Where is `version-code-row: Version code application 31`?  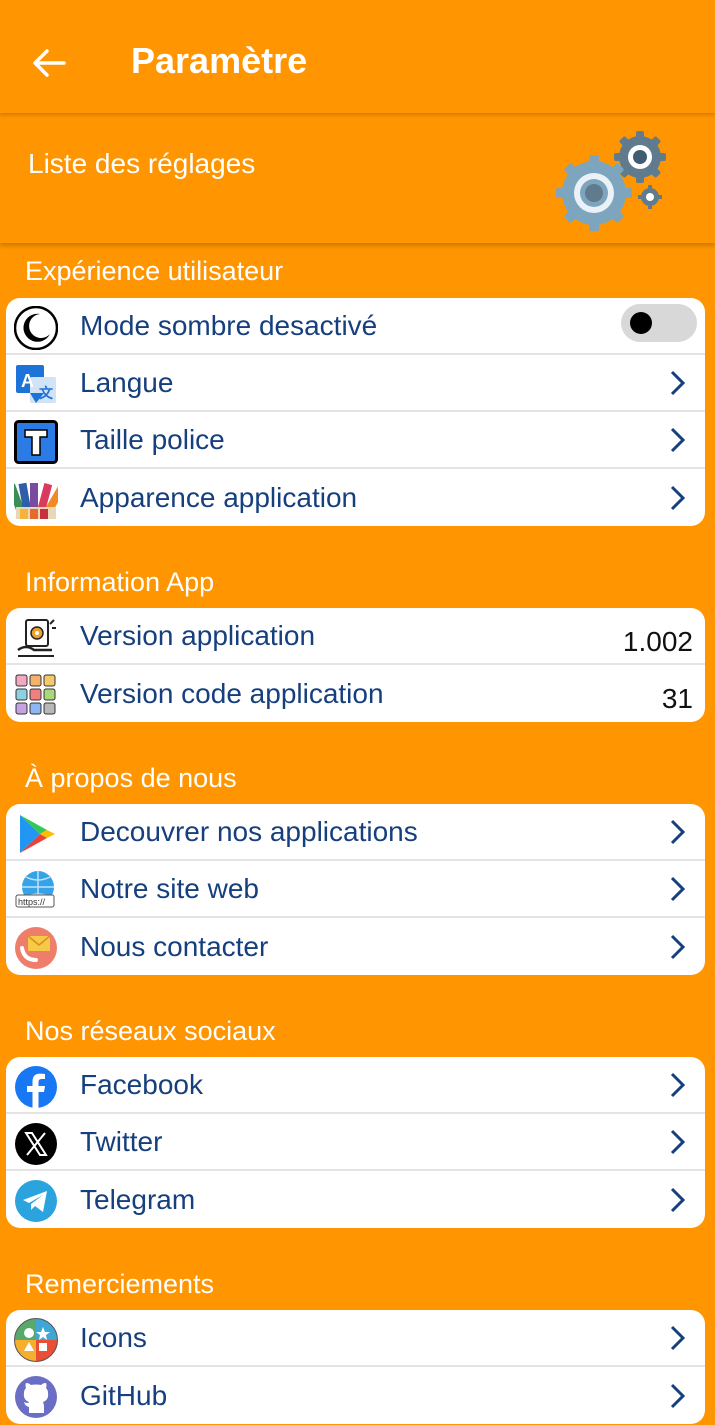
version-code-row: Version code application 31 is located at coordinates (355, 693).